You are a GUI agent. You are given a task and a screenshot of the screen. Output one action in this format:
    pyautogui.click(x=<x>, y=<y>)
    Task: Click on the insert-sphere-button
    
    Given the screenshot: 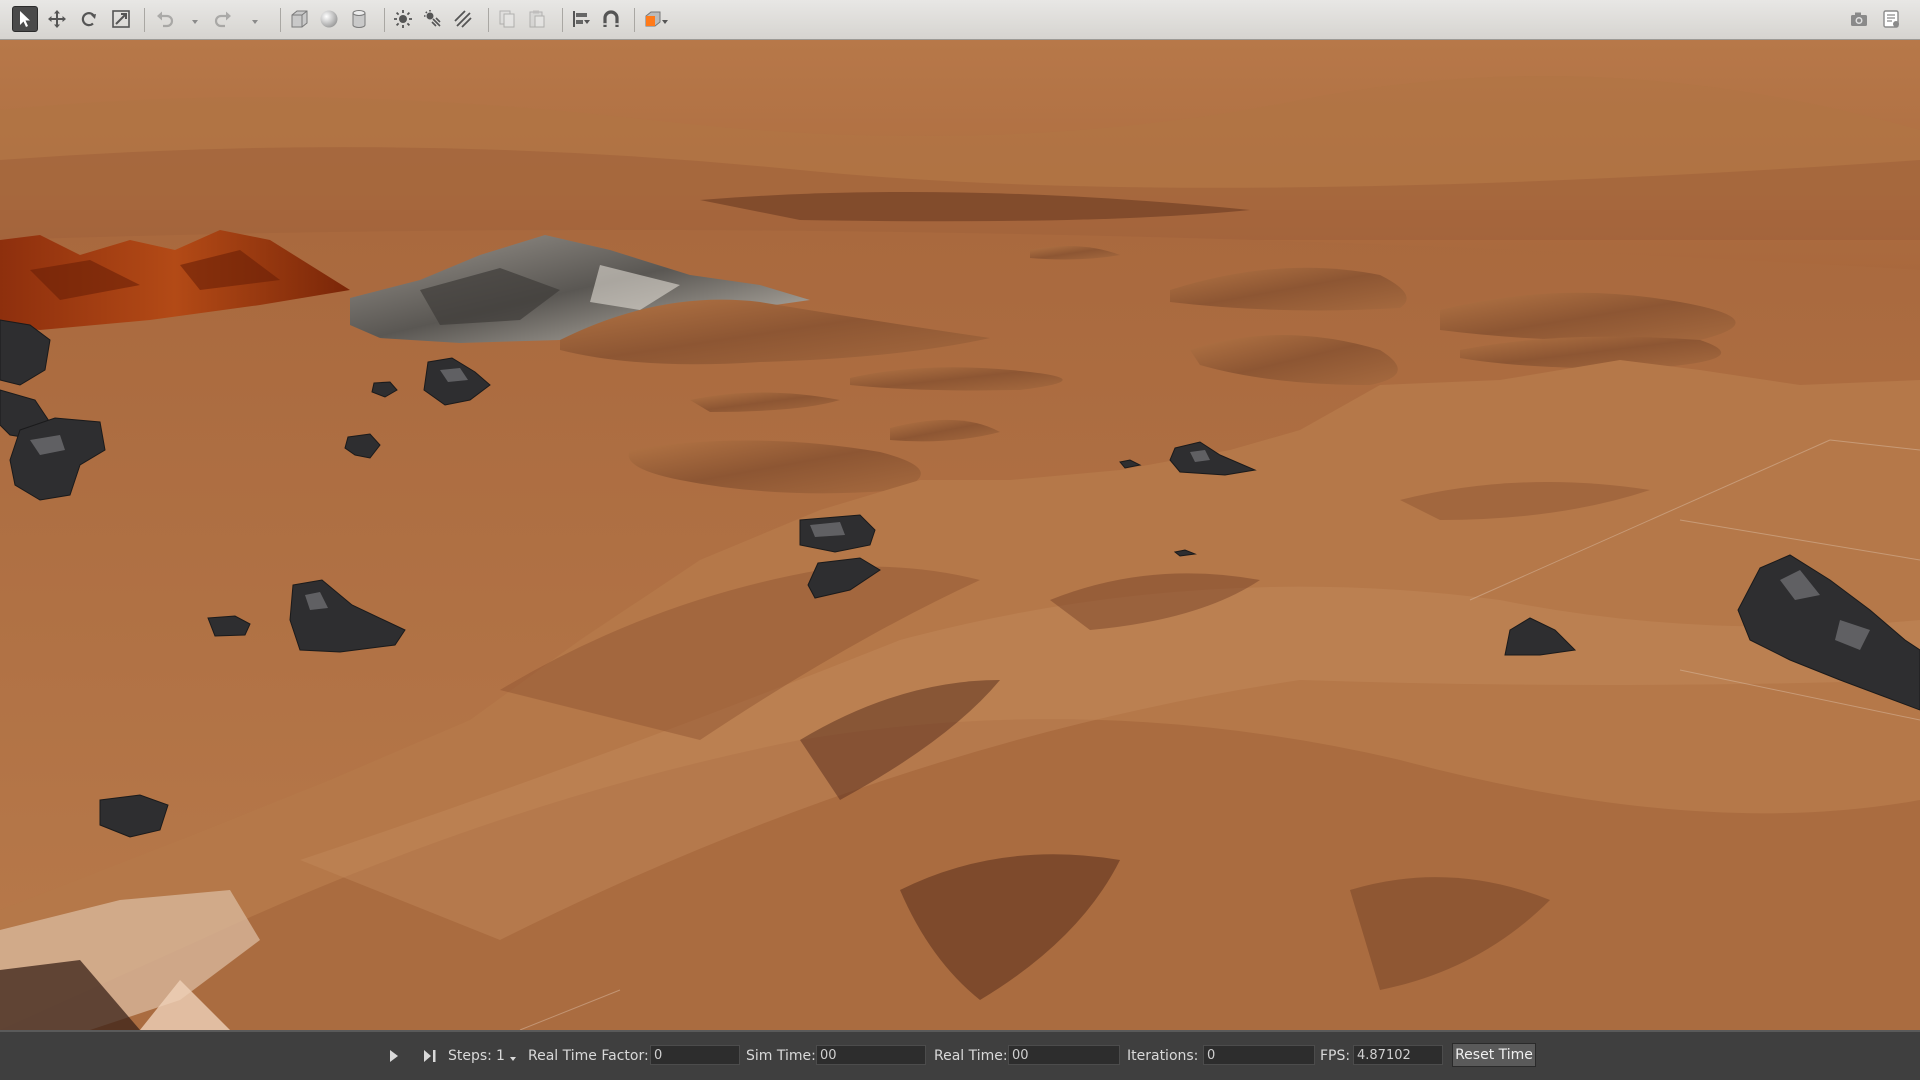 What is the action you would take?
    pyautogui.click(x=329, y=19)
    